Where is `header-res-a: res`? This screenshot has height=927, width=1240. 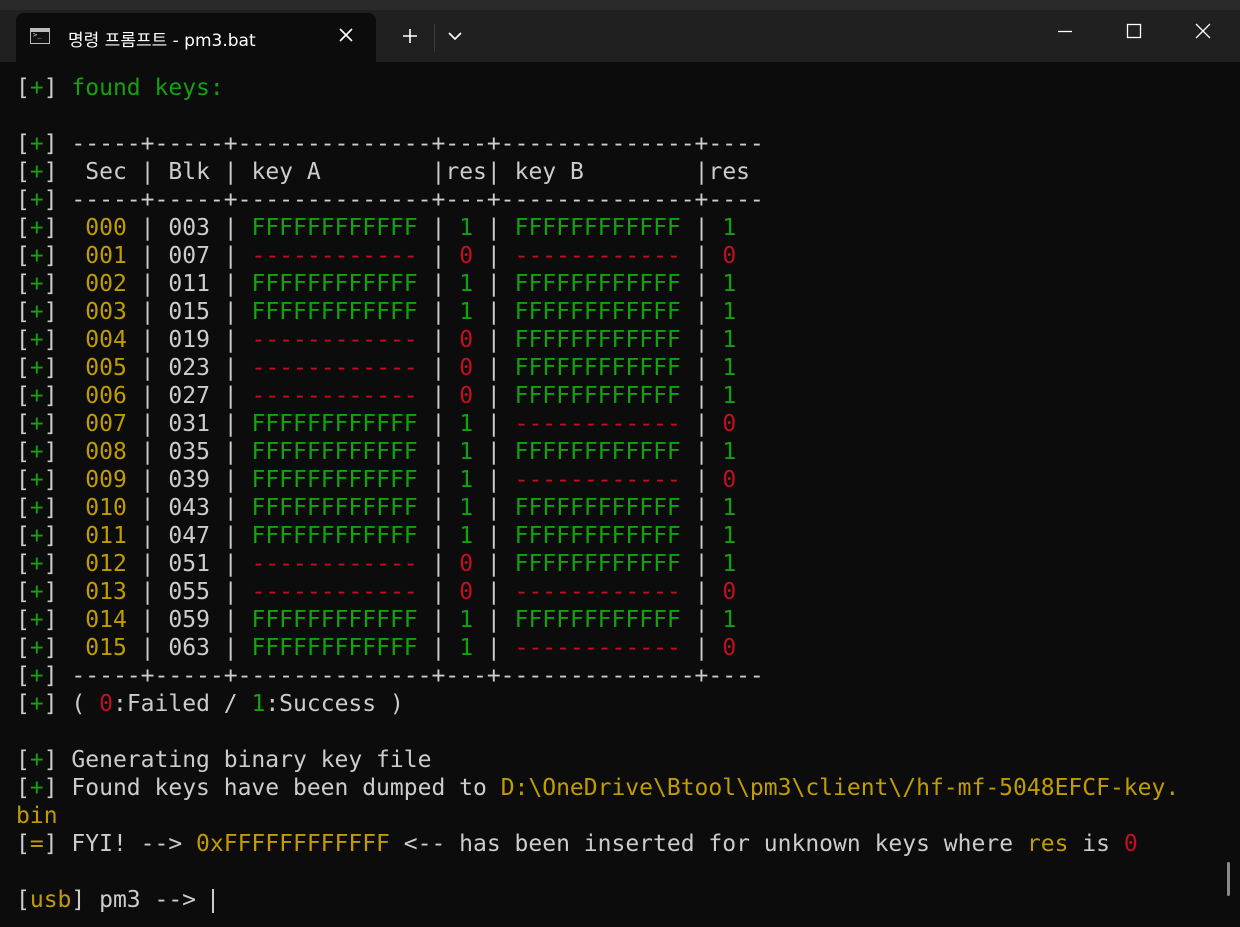
header-res-a: res is located at coordinates (466, 172).